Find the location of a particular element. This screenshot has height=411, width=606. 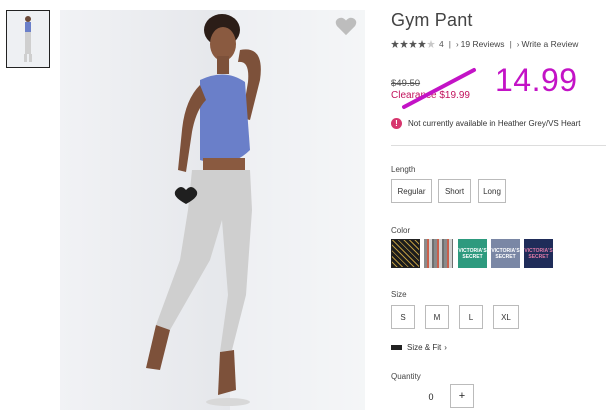

color-label: Color is located at coordinates (401, 230).